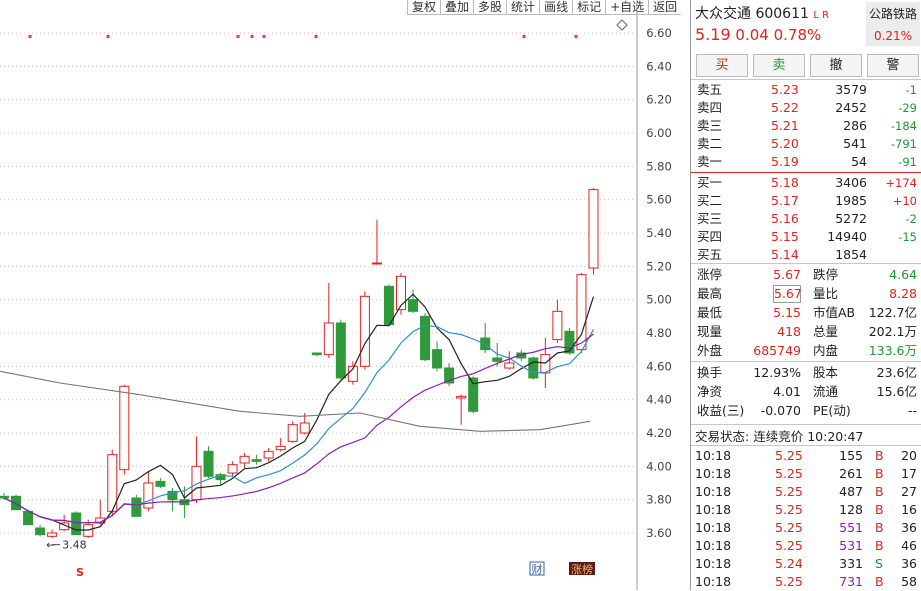  I want to click on book-chg: -2, so click(911, 219).